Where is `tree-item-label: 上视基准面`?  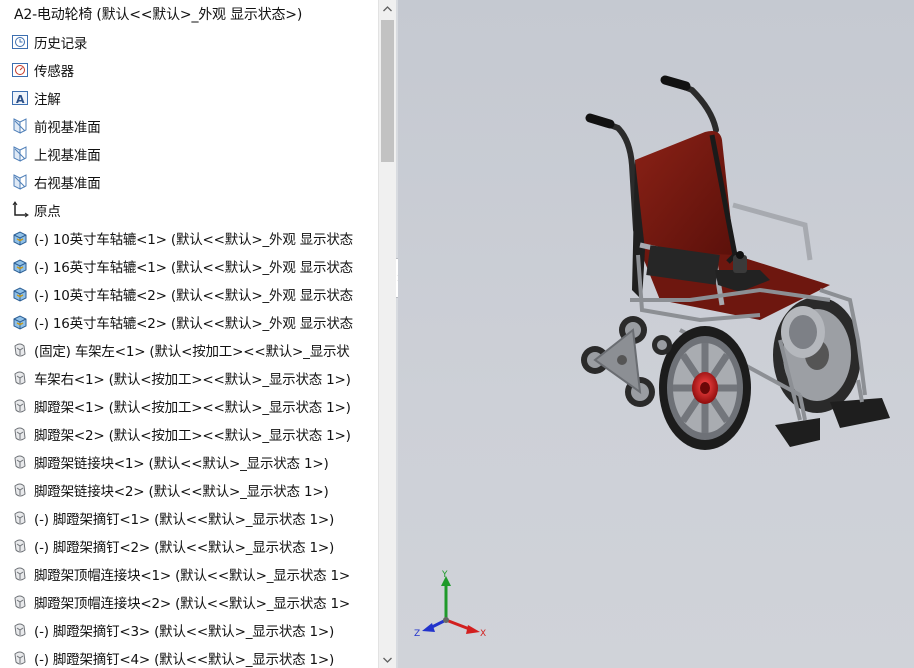
tree-item-label: 上视基准面 is located at coordinates (67, 156).